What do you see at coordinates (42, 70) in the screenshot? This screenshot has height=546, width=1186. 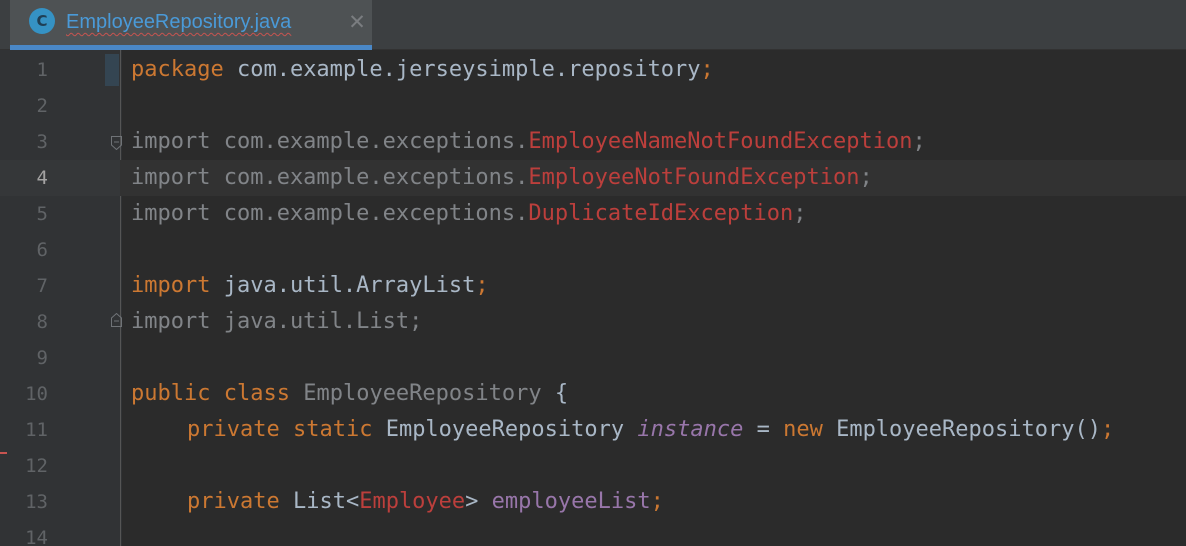 I see `line-number: 1` at bounding box center [42, 70].